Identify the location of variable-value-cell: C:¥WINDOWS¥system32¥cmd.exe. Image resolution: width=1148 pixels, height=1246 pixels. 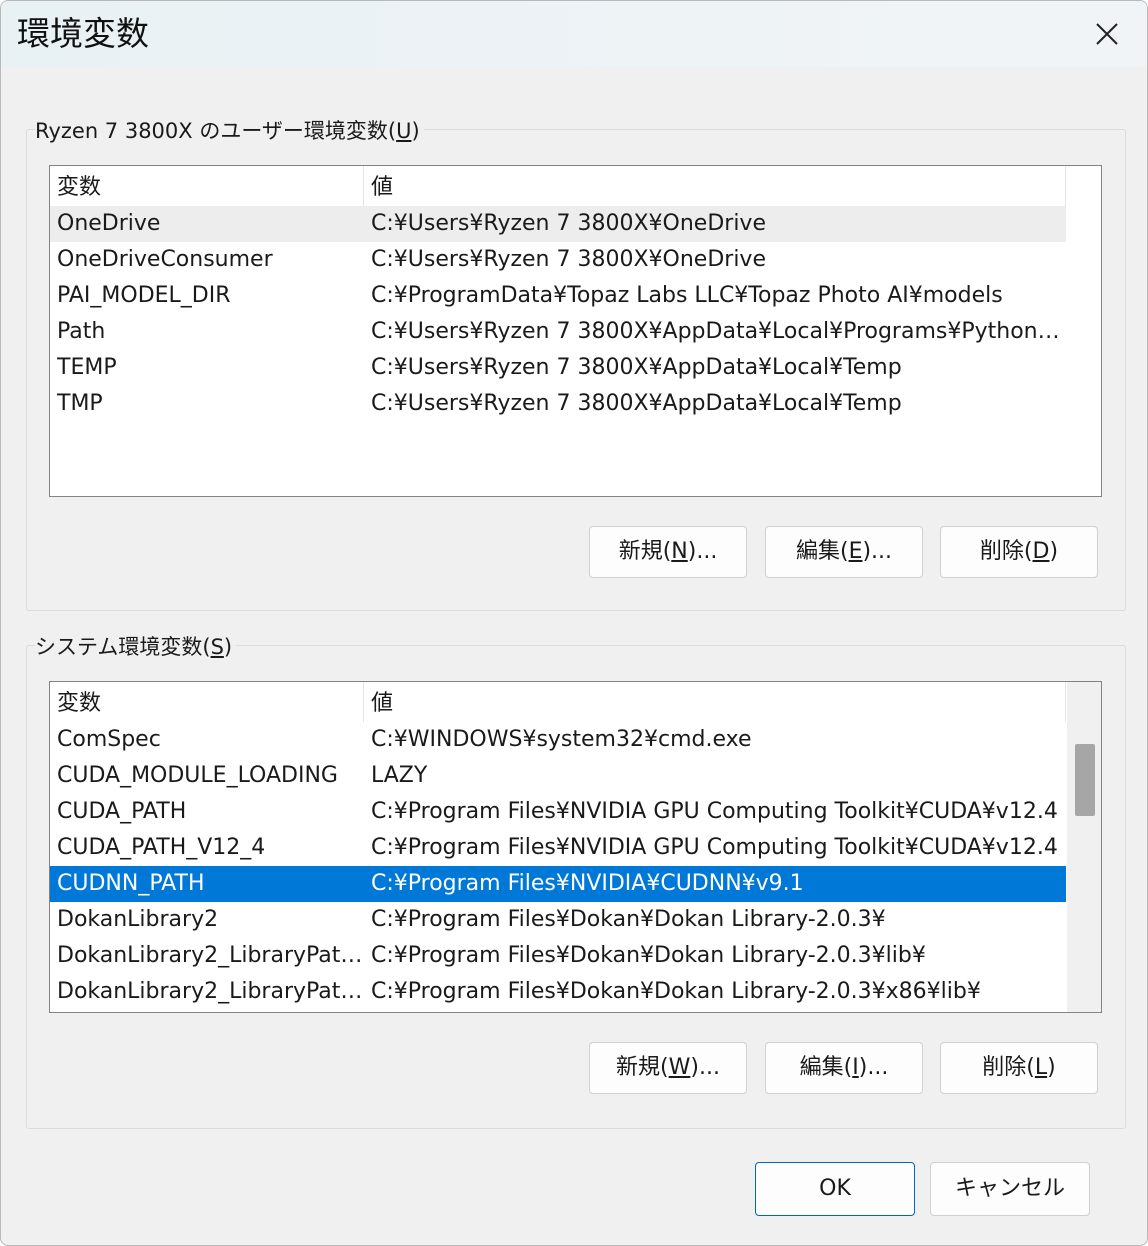
(561, 739).